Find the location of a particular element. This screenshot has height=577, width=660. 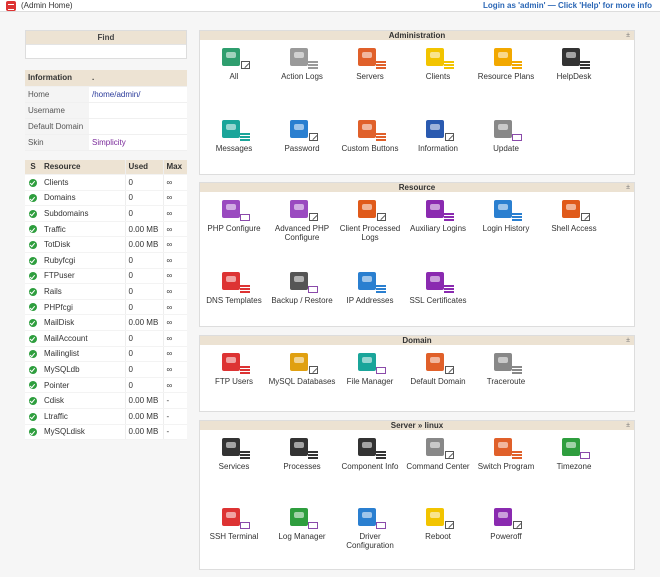

tile-client-processed-logs: Client Processed Logs is located at coordinates (370, 220).